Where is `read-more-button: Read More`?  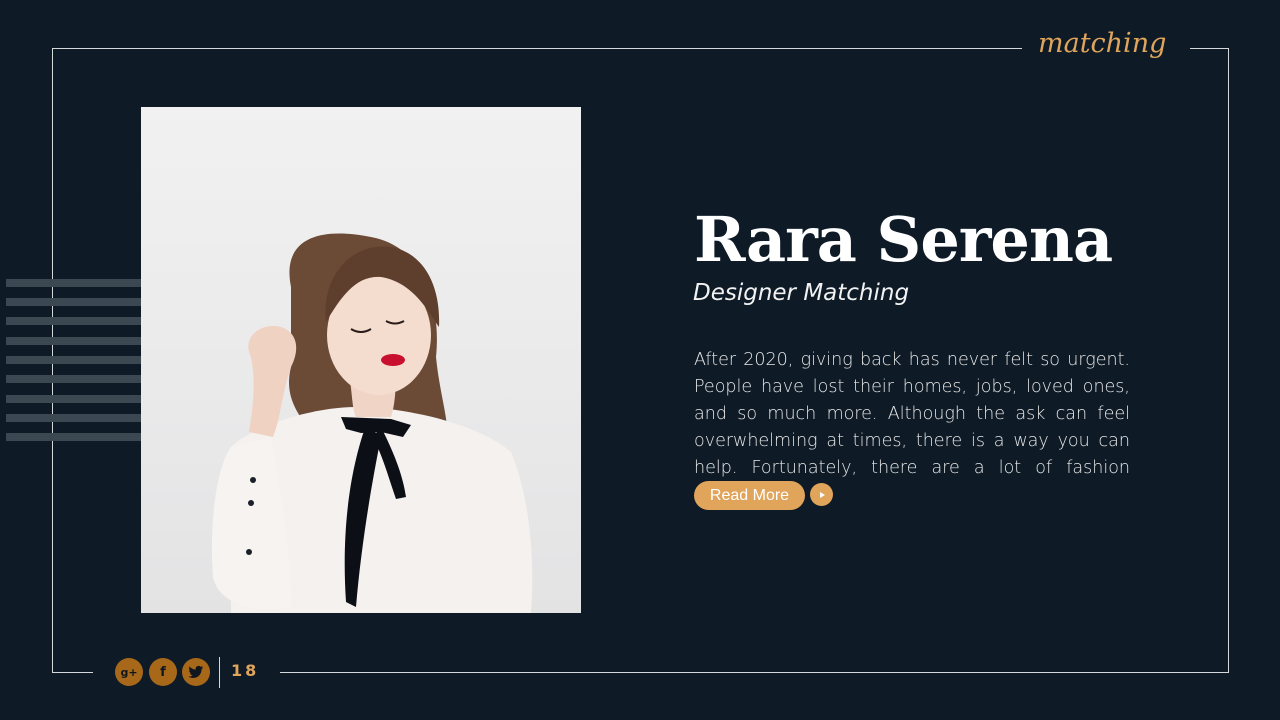
read-more-button: Read More is located at coordinates (749, 495).